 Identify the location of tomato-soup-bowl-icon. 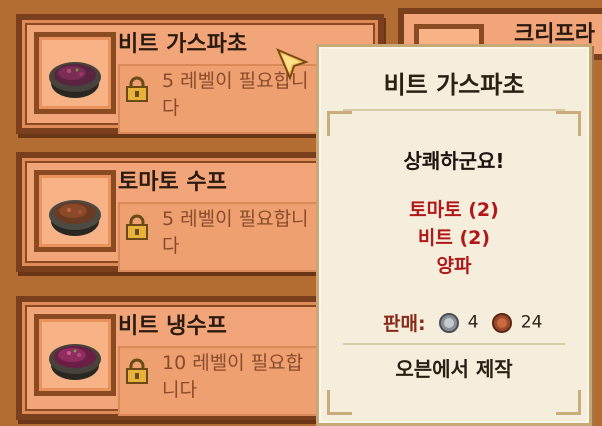
(75, 218).